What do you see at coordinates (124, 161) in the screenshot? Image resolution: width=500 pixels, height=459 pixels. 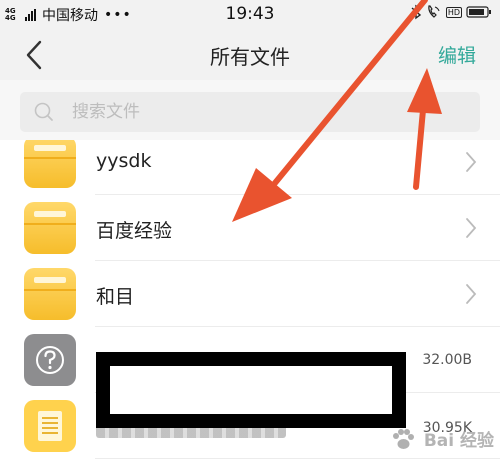 I see `file-name: yysdk` at bounding box center [124, 161].